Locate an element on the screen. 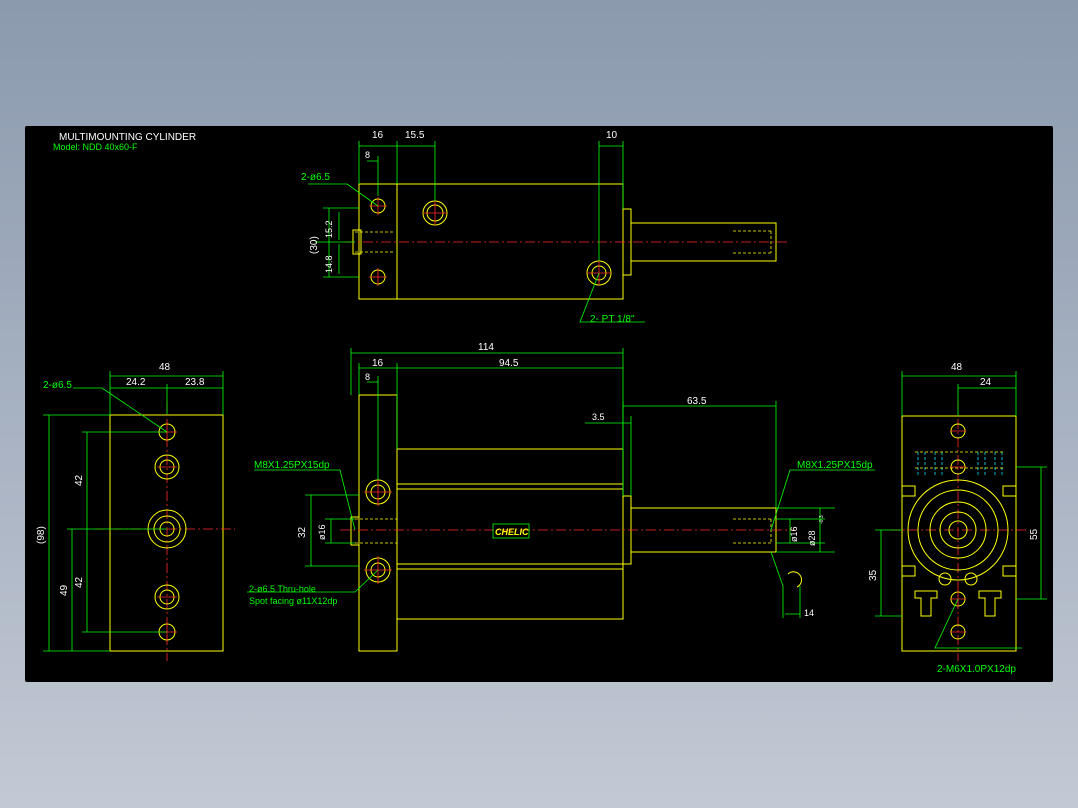 The image size is (1078, 808). right-dim-24: 24 is located at coordinates (986, 382).